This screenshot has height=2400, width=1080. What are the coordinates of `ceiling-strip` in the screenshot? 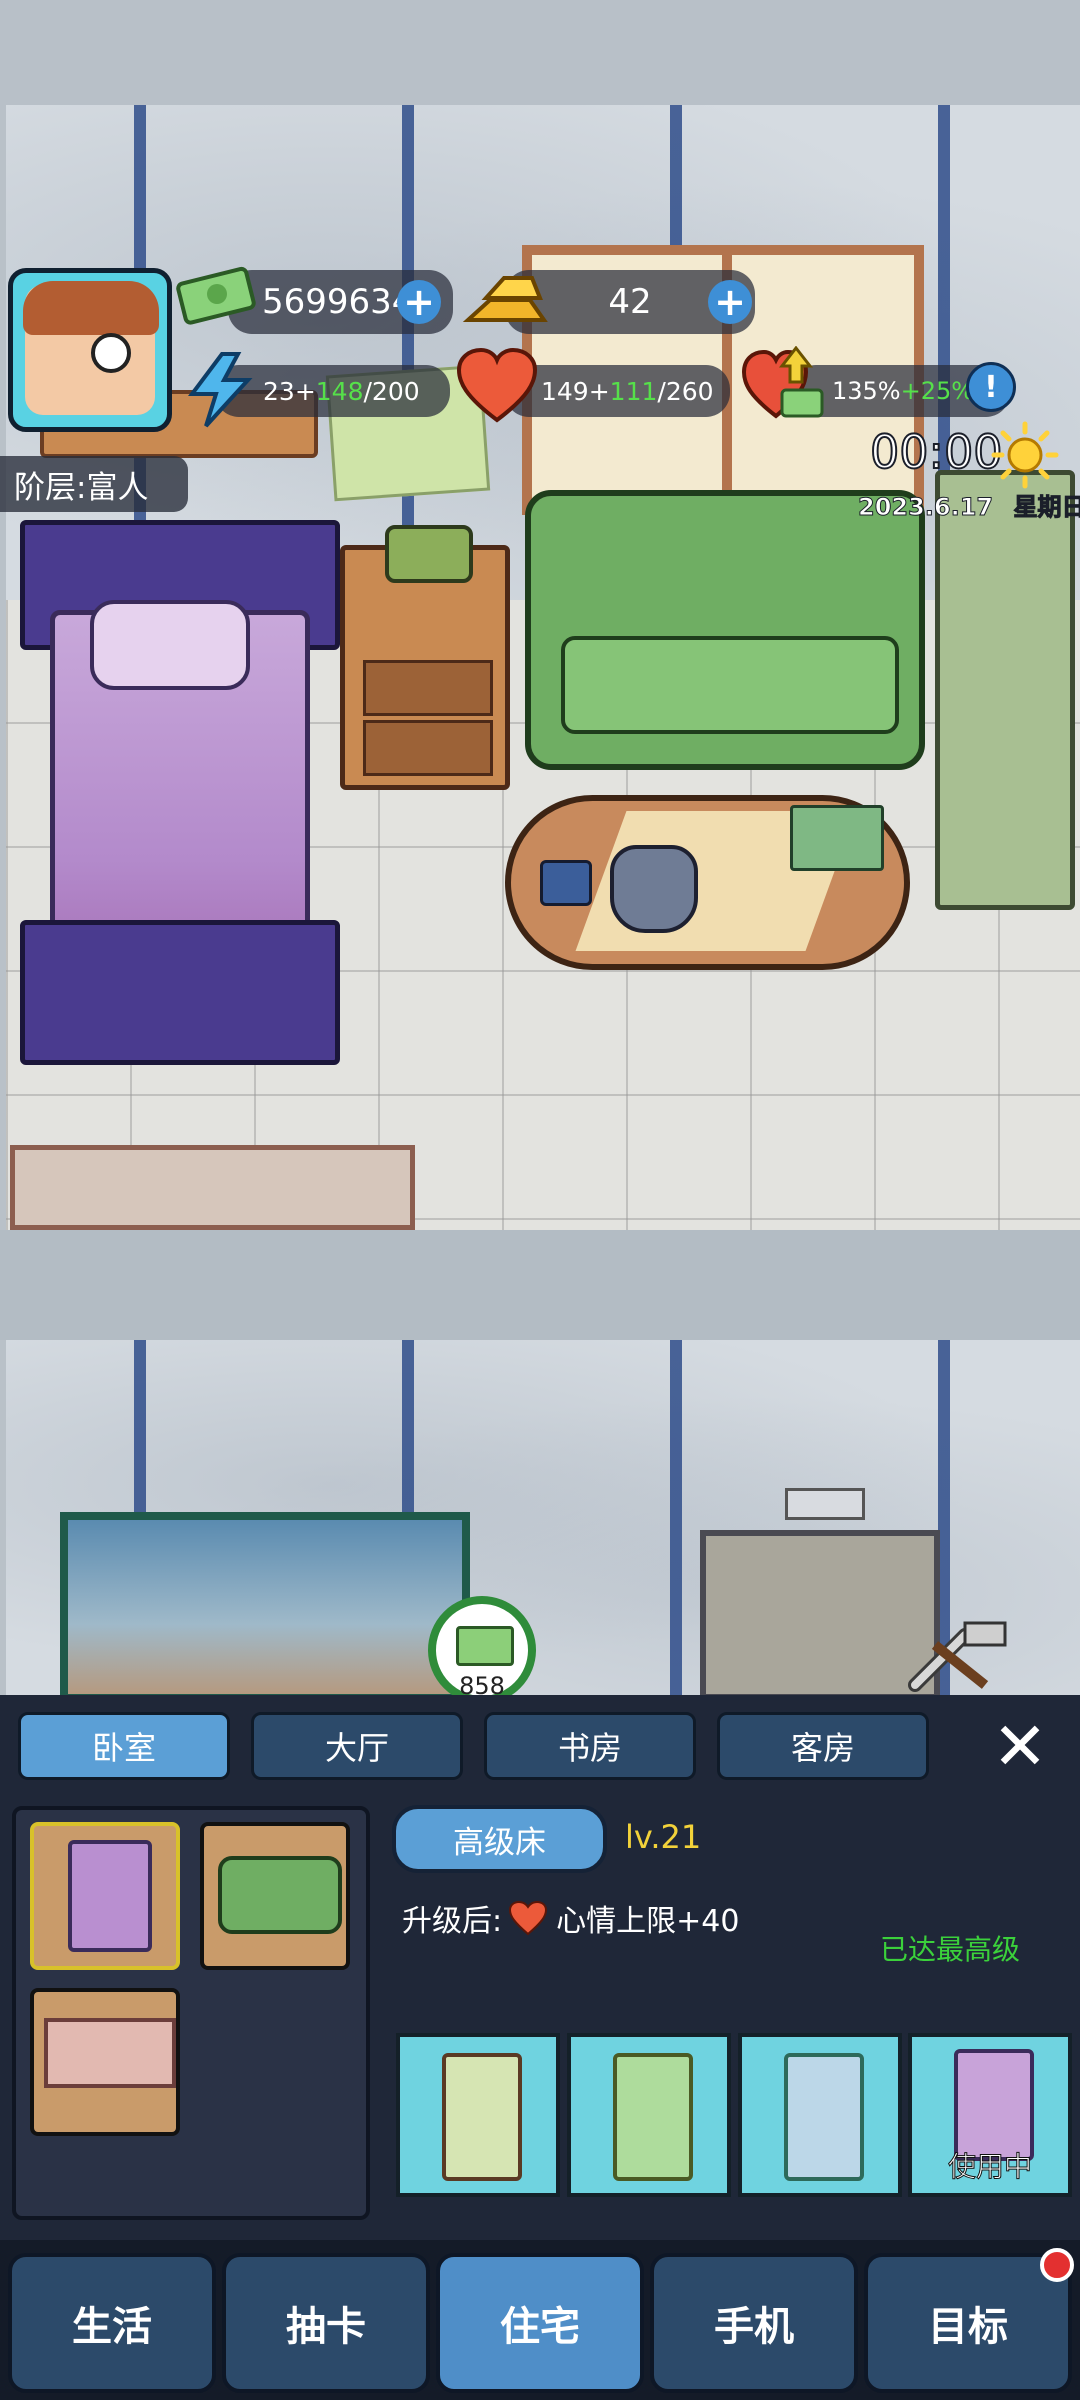 It's located at (540, 55).